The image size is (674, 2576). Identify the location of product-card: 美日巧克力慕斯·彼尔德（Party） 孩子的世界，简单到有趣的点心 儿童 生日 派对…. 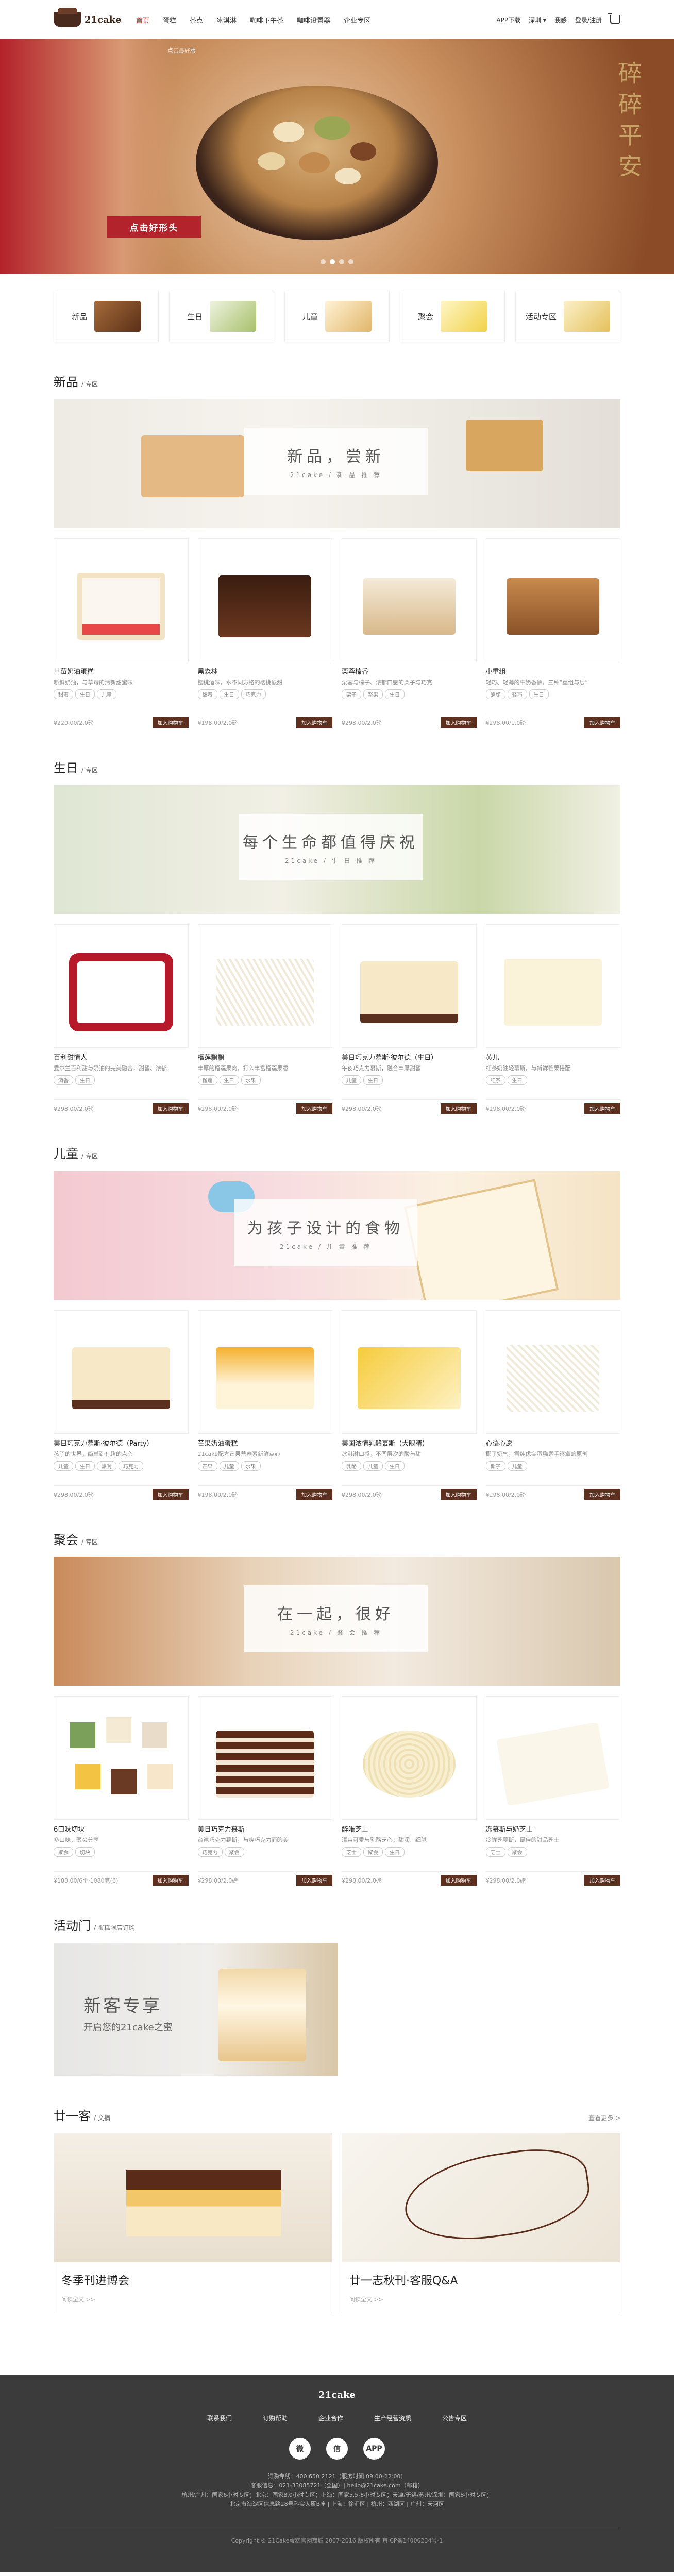
(121, 1405).